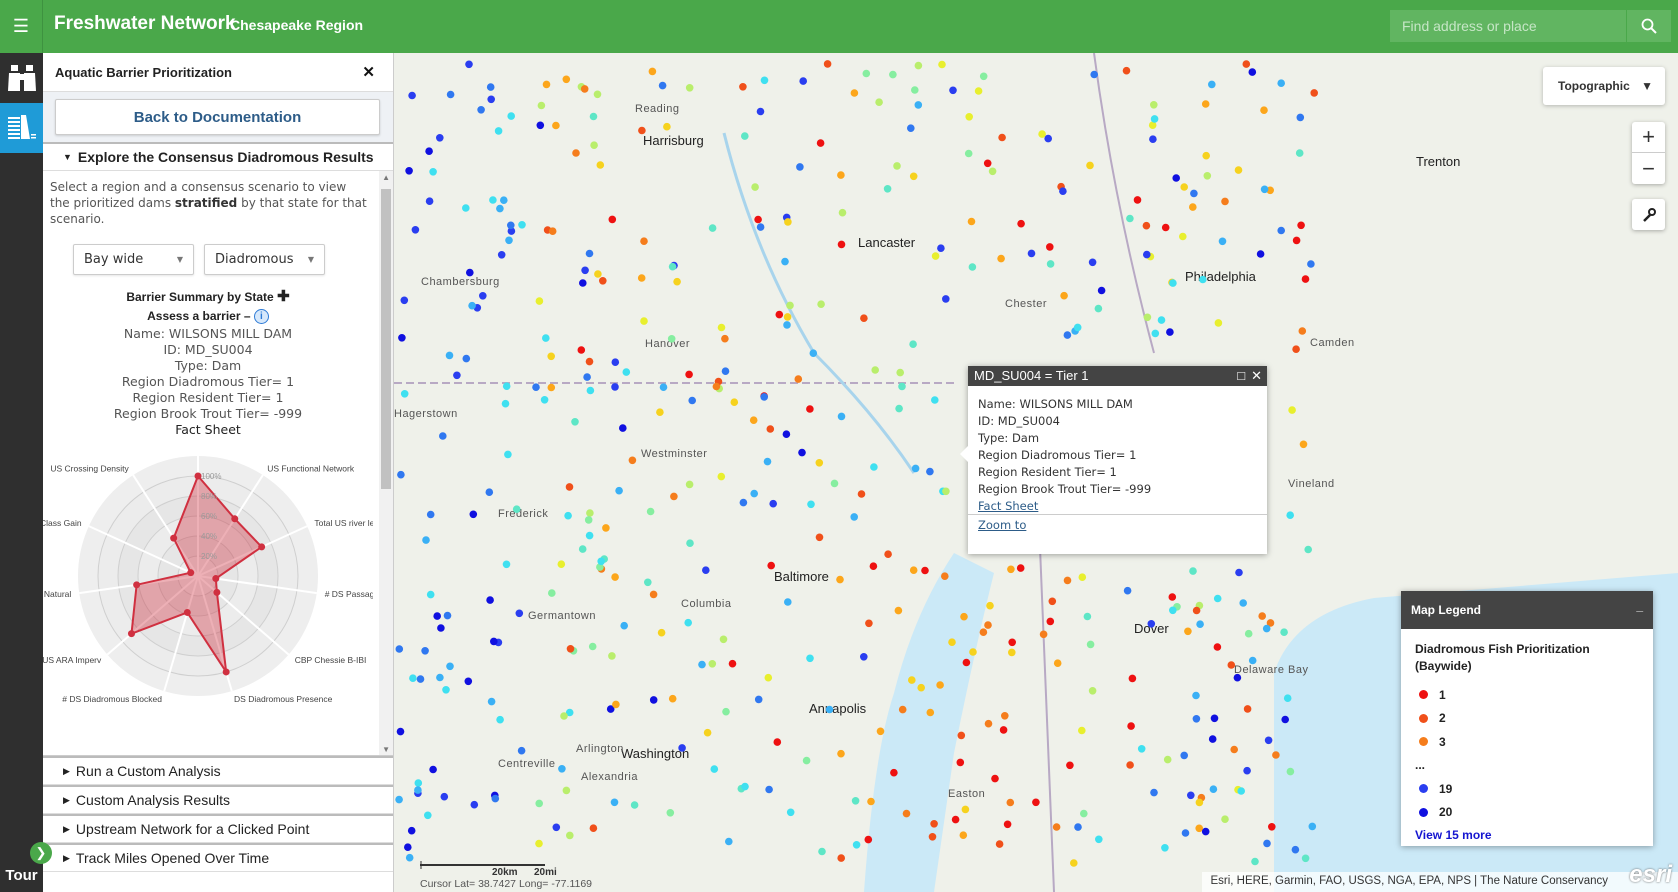 This screenshot has height=892, width=1678. Describe the element at coordinates (1639, 606) in the screenshot. I see `minimize-icon: _` at that location.